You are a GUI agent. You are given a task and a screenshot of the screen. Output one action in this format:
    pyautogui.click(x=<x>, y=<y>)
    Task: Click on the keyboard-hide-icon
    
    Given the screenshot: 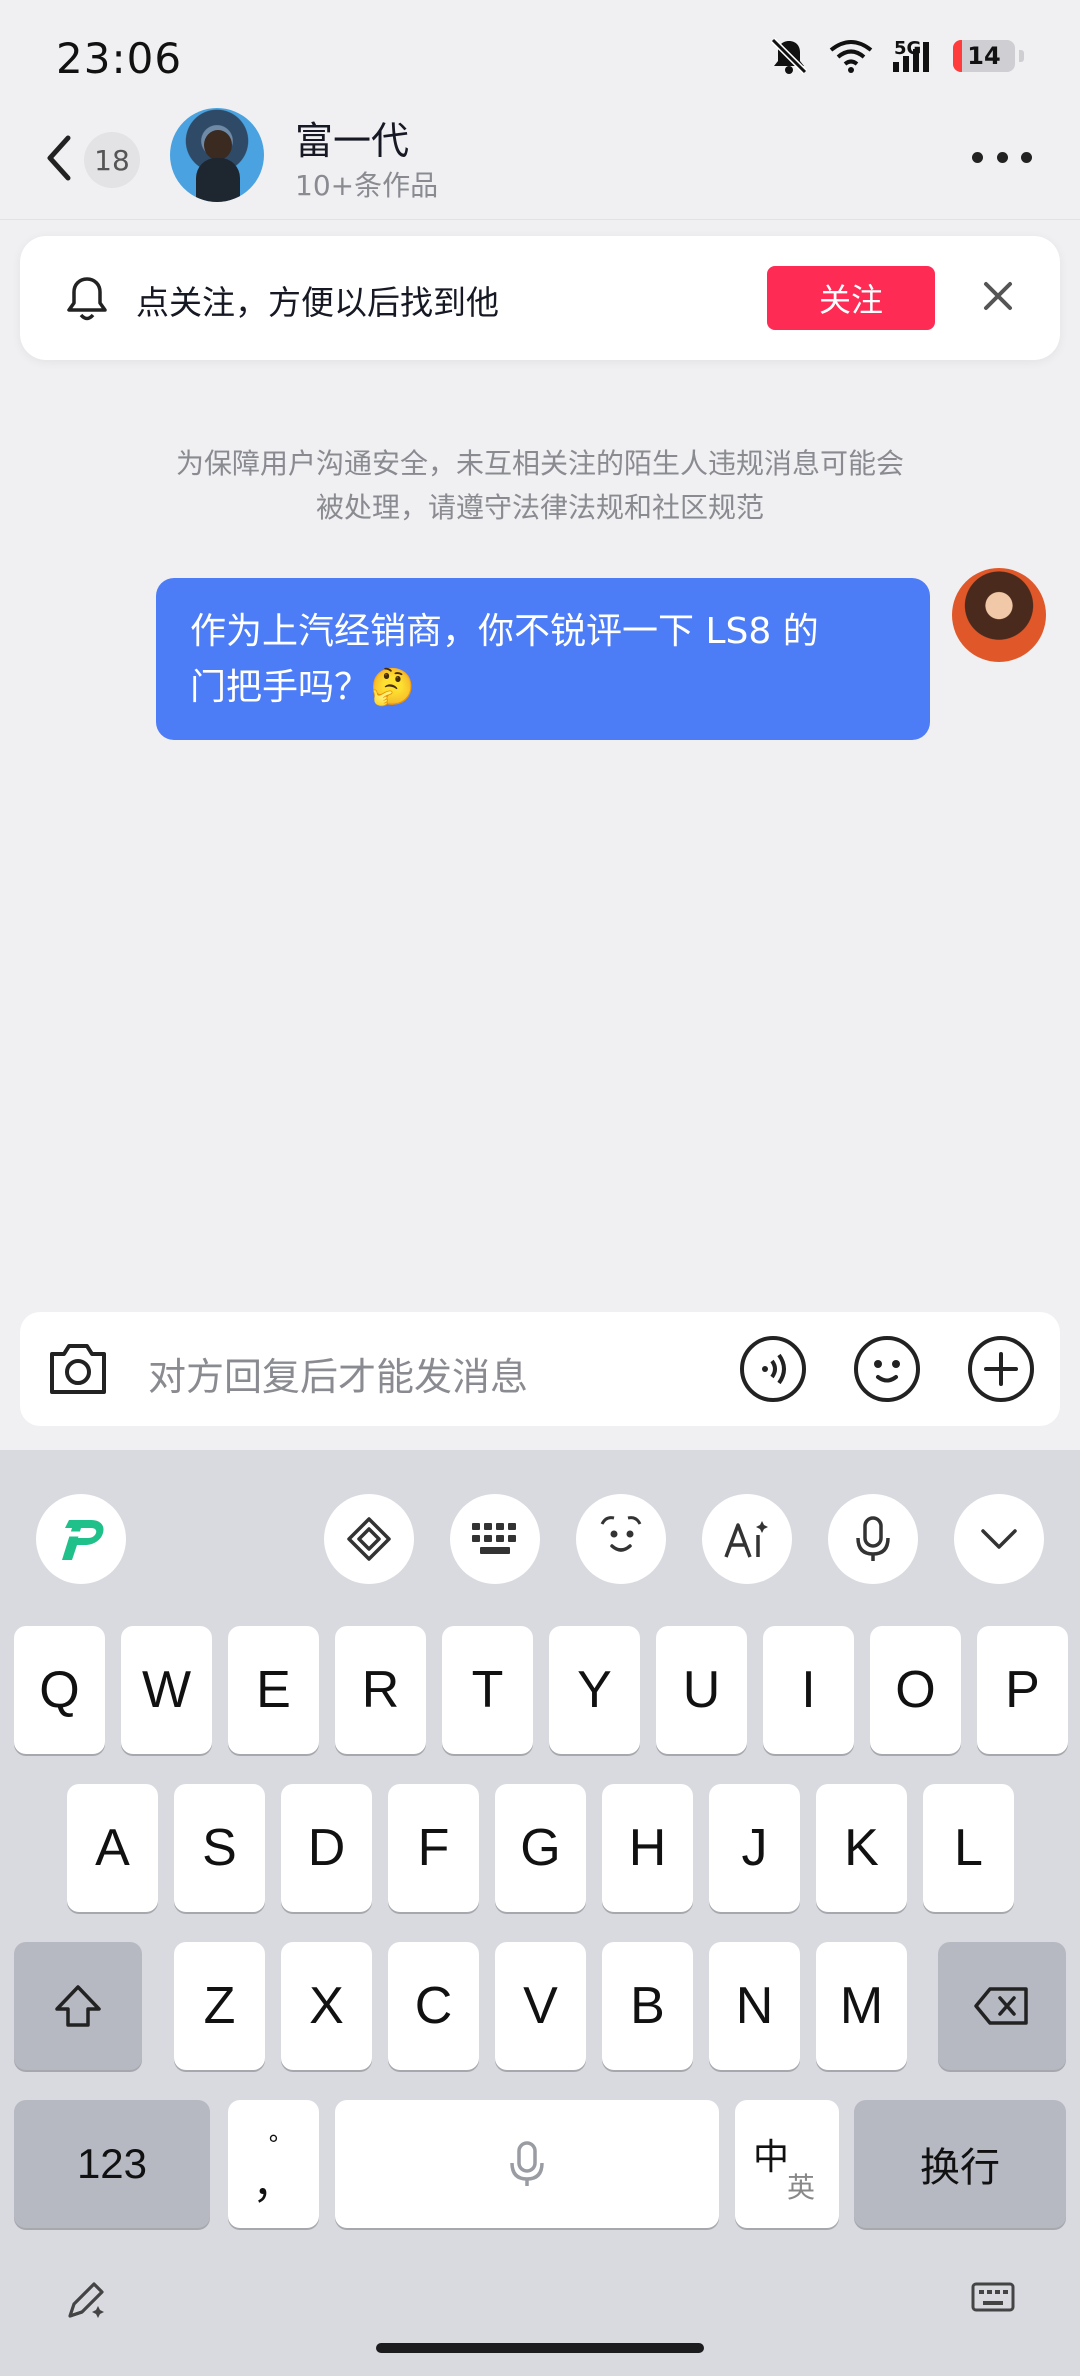 What is the action you would take?
    pyautogui.click(x=993, y=2302)
    